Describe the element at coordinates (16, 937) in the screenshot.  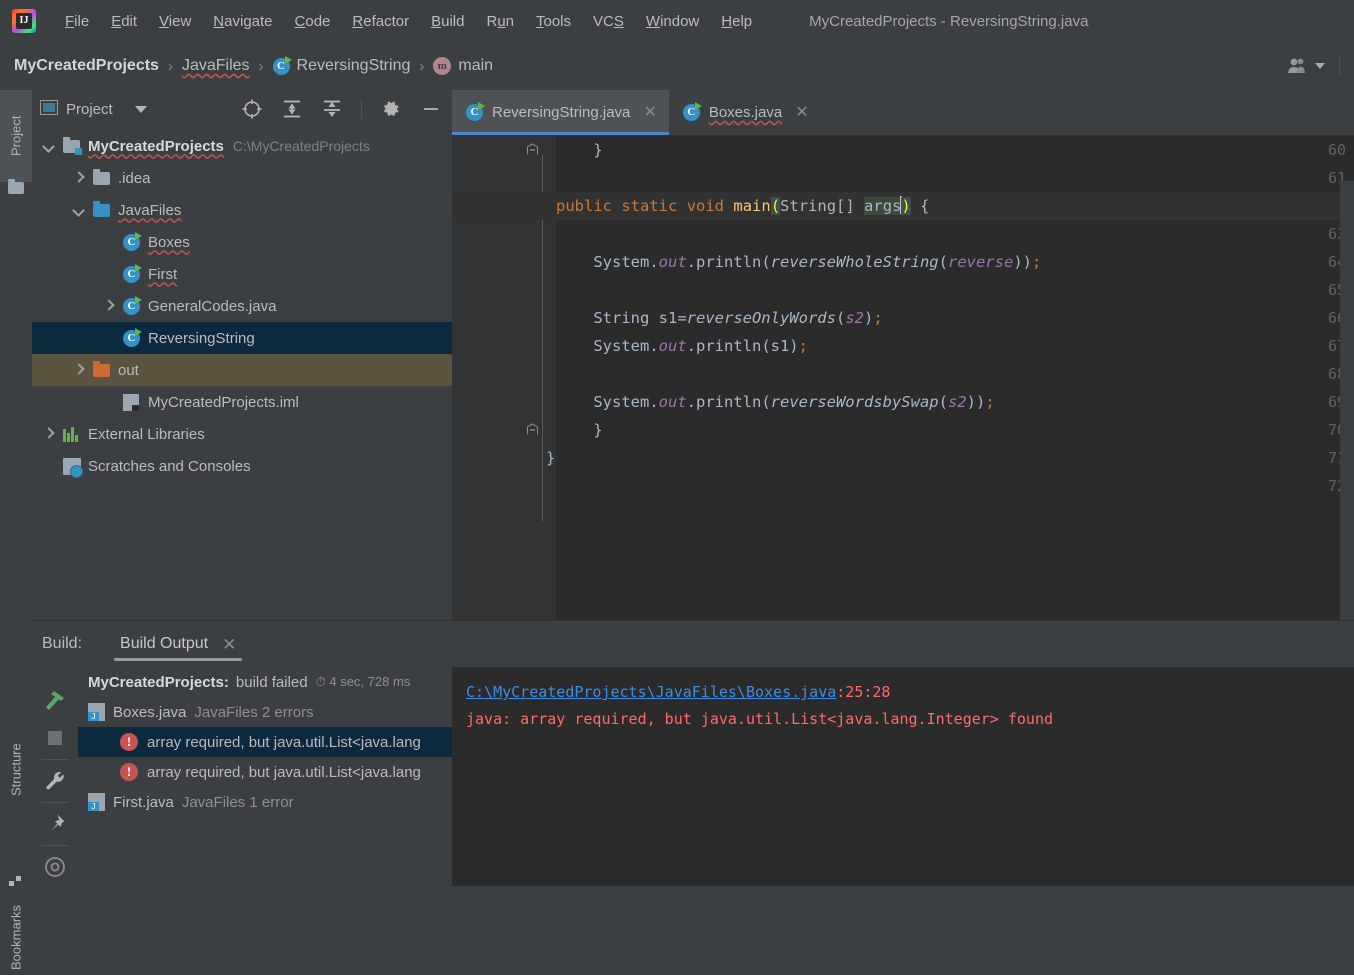
I see `sidebar-item-bookmarks: Bookmarks` at that location.